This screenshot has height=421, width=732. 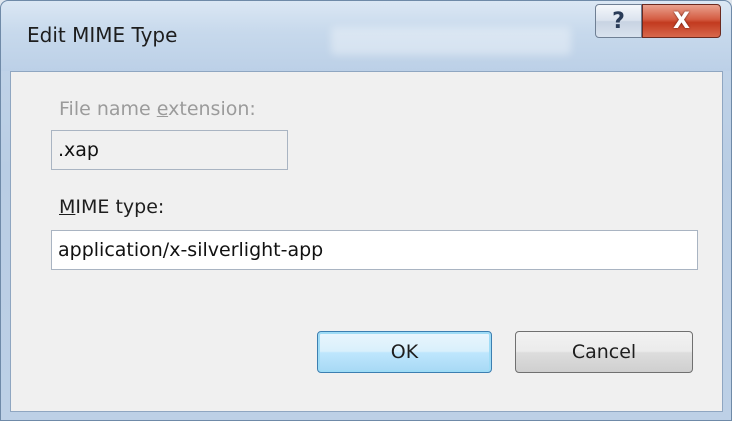 What do you see at coordinates (102, 35) in the screenshot?
I see `dialog-title: Edit MIME Type` at bounding box center [102, 35].